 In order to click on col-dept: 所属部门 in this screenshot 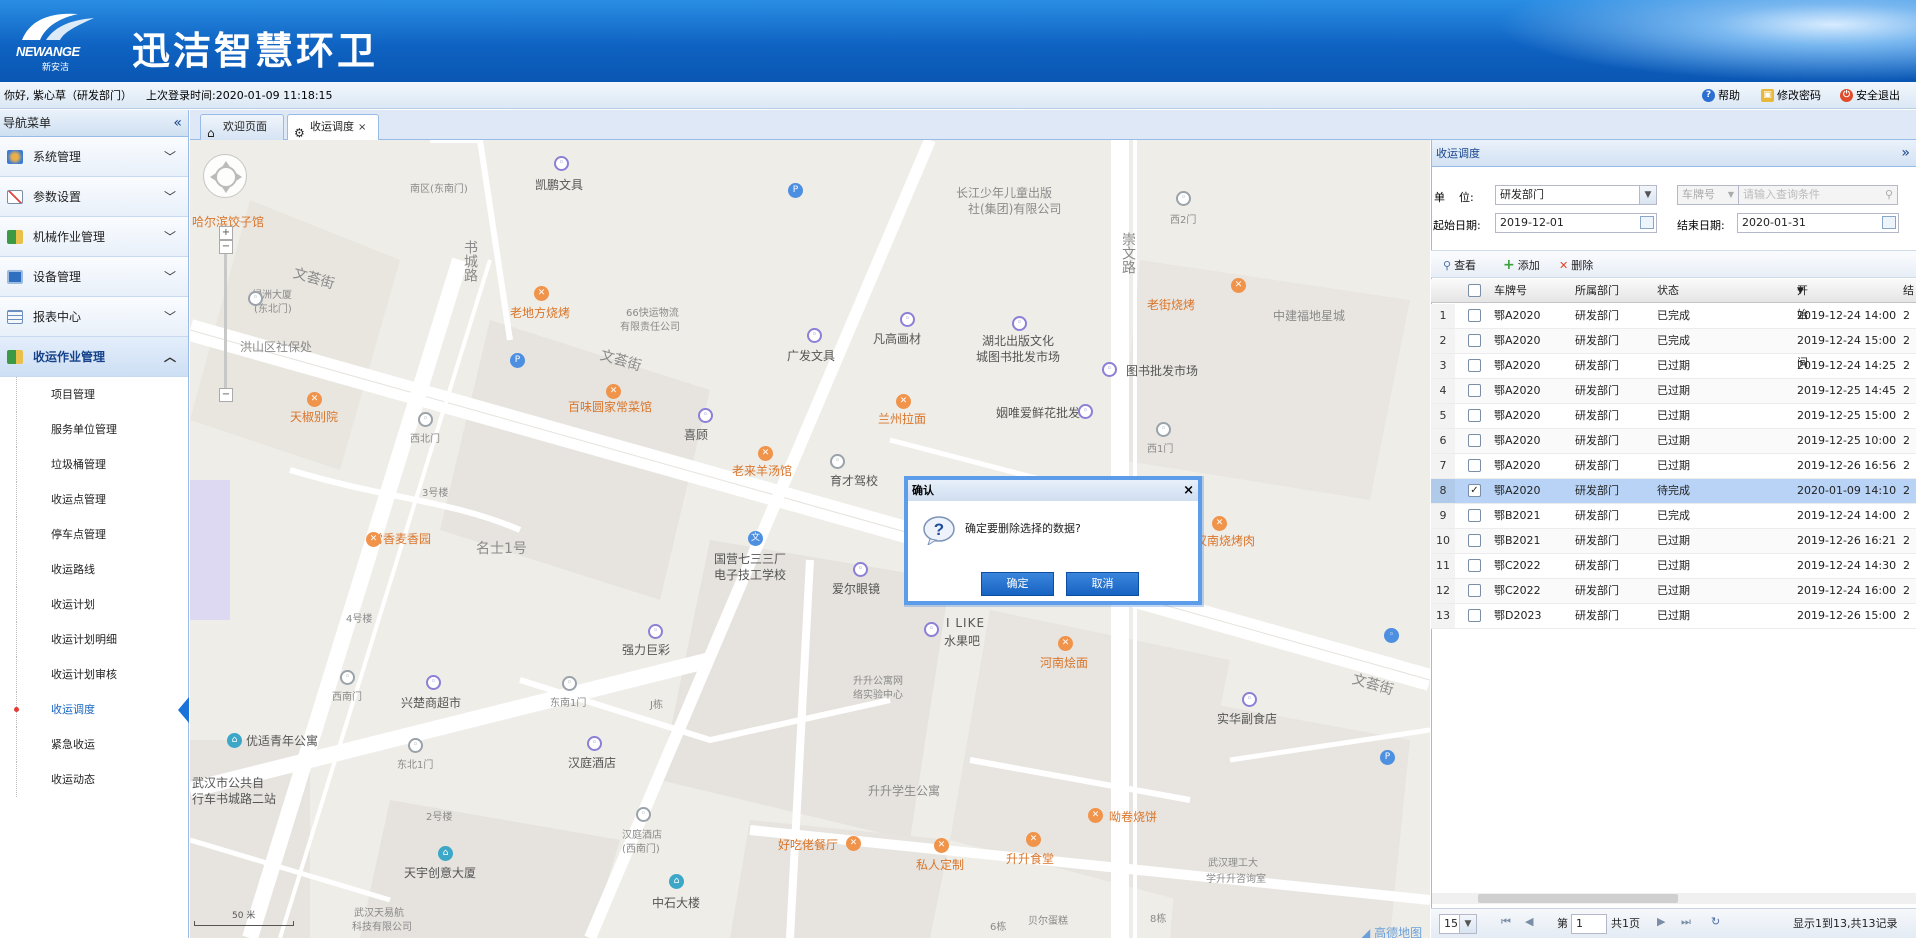, I will do `click(1597, 291)`.